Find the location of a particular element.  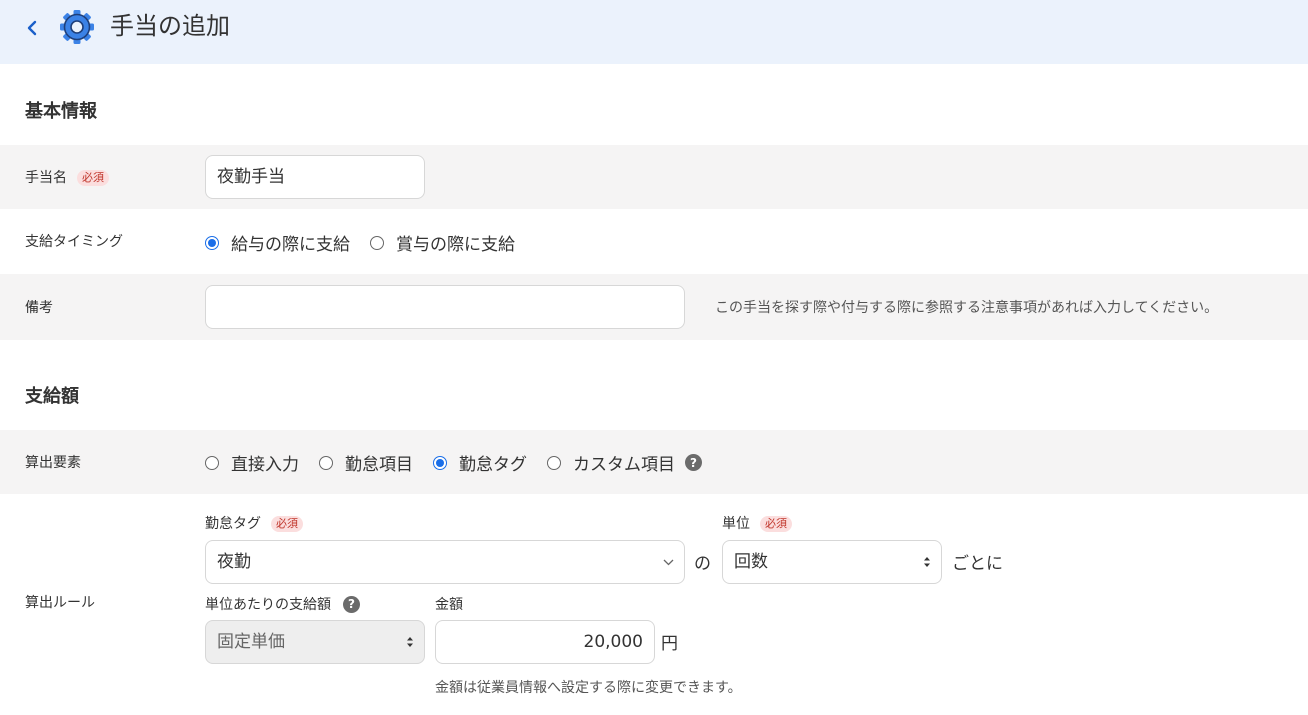

section-title-basic: 基本情報 is located at coordinates (61, 111).